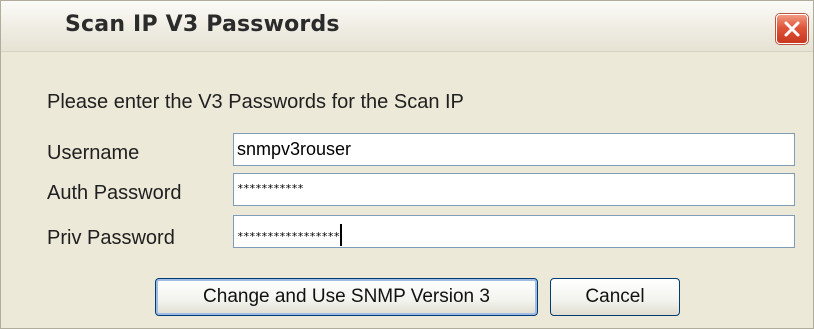 This screenshot has height=329, width=814. What do you see at coordinates (111, 238) in the screenshot?
I see `priv-password-label: Priv Password` at bounding box center [111, 238].